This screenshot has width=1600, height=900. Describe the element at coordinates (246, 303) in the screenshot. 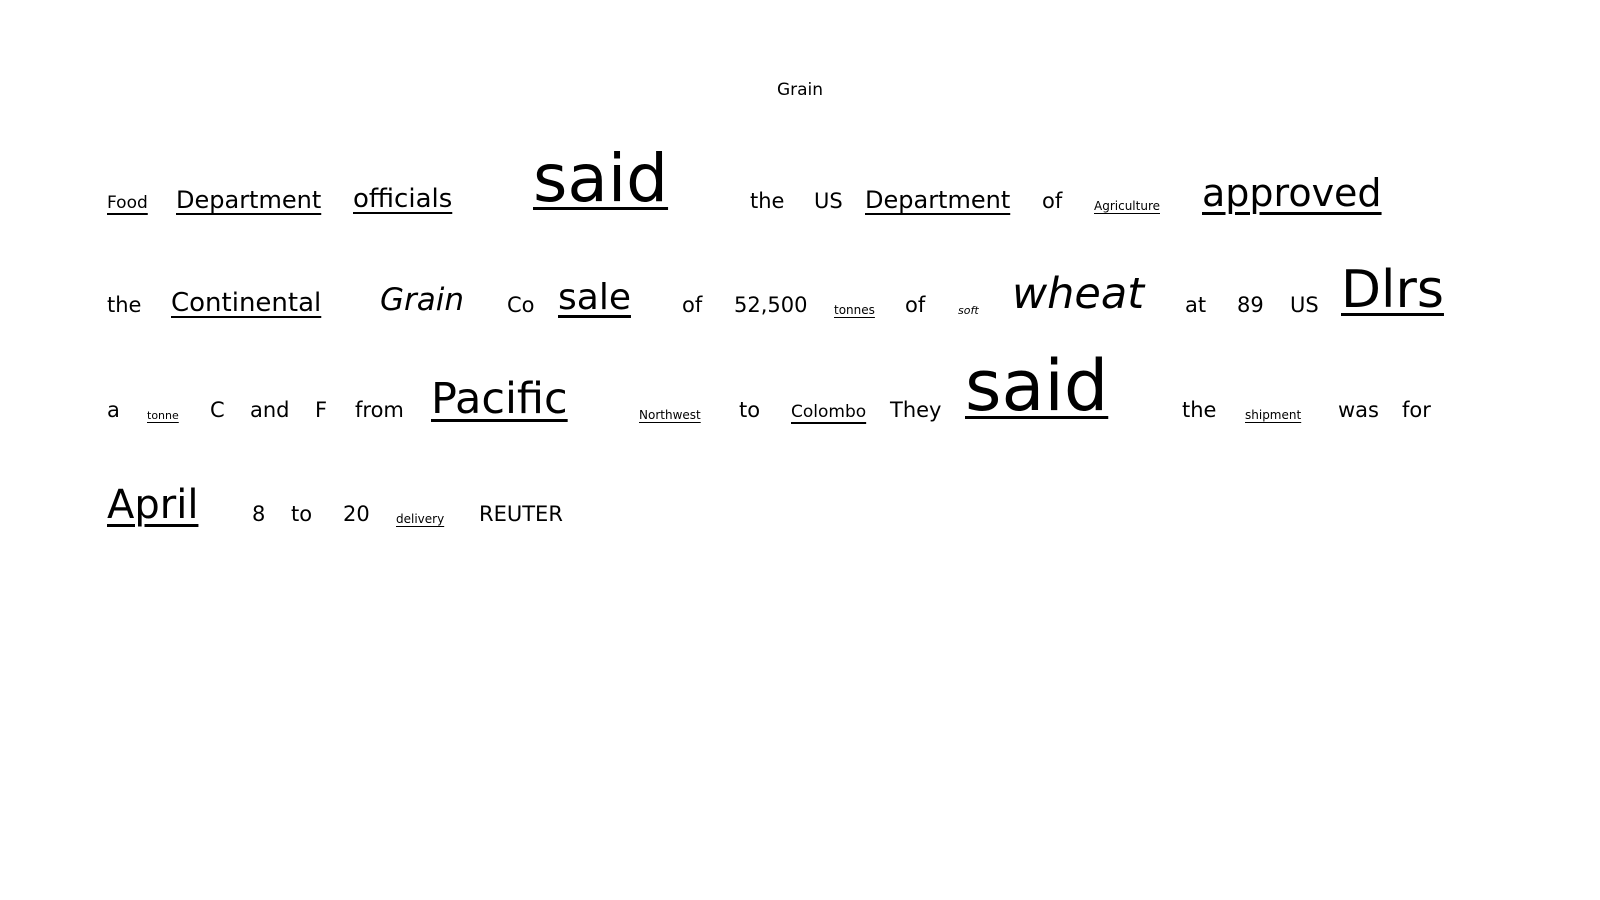

I see `cloud-word: Continental` at that location.